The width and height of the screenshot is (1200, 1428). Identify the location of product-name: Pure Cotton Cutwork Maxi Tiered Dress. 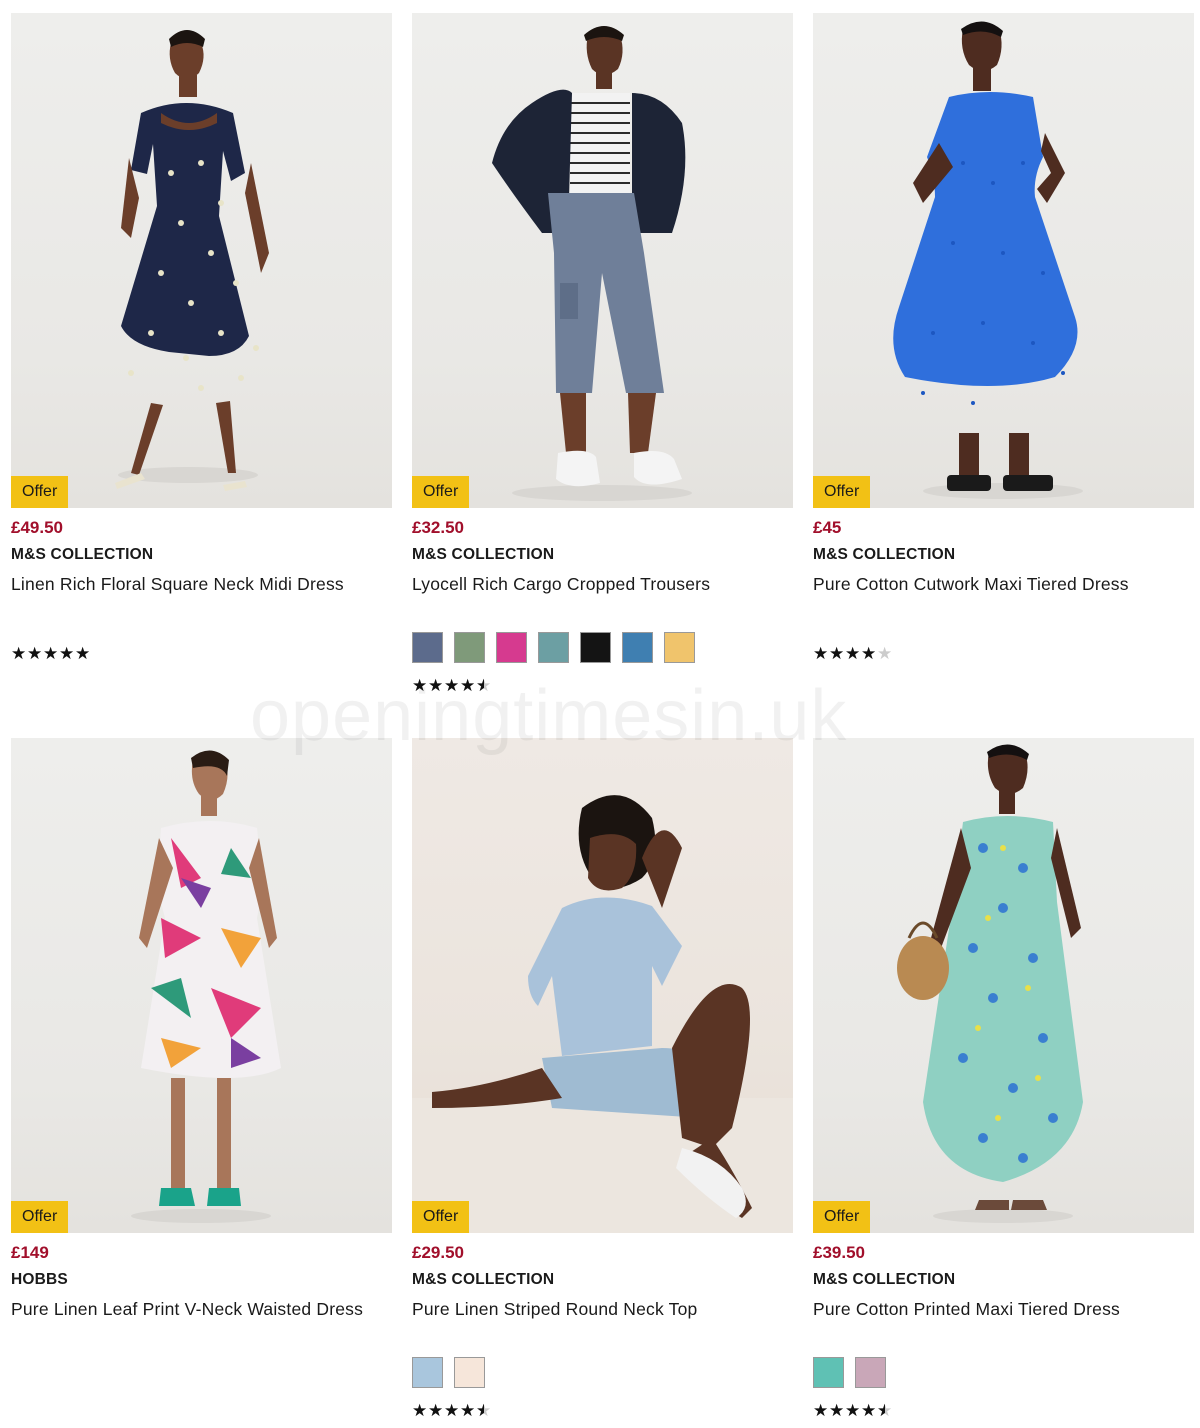
(1003, 584).